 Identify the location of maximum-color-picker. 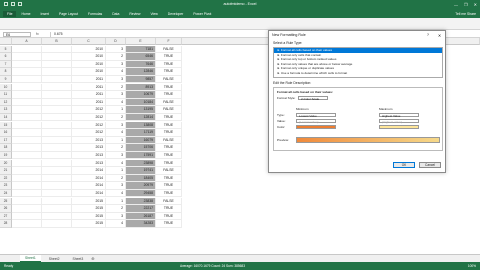
(399, 126).